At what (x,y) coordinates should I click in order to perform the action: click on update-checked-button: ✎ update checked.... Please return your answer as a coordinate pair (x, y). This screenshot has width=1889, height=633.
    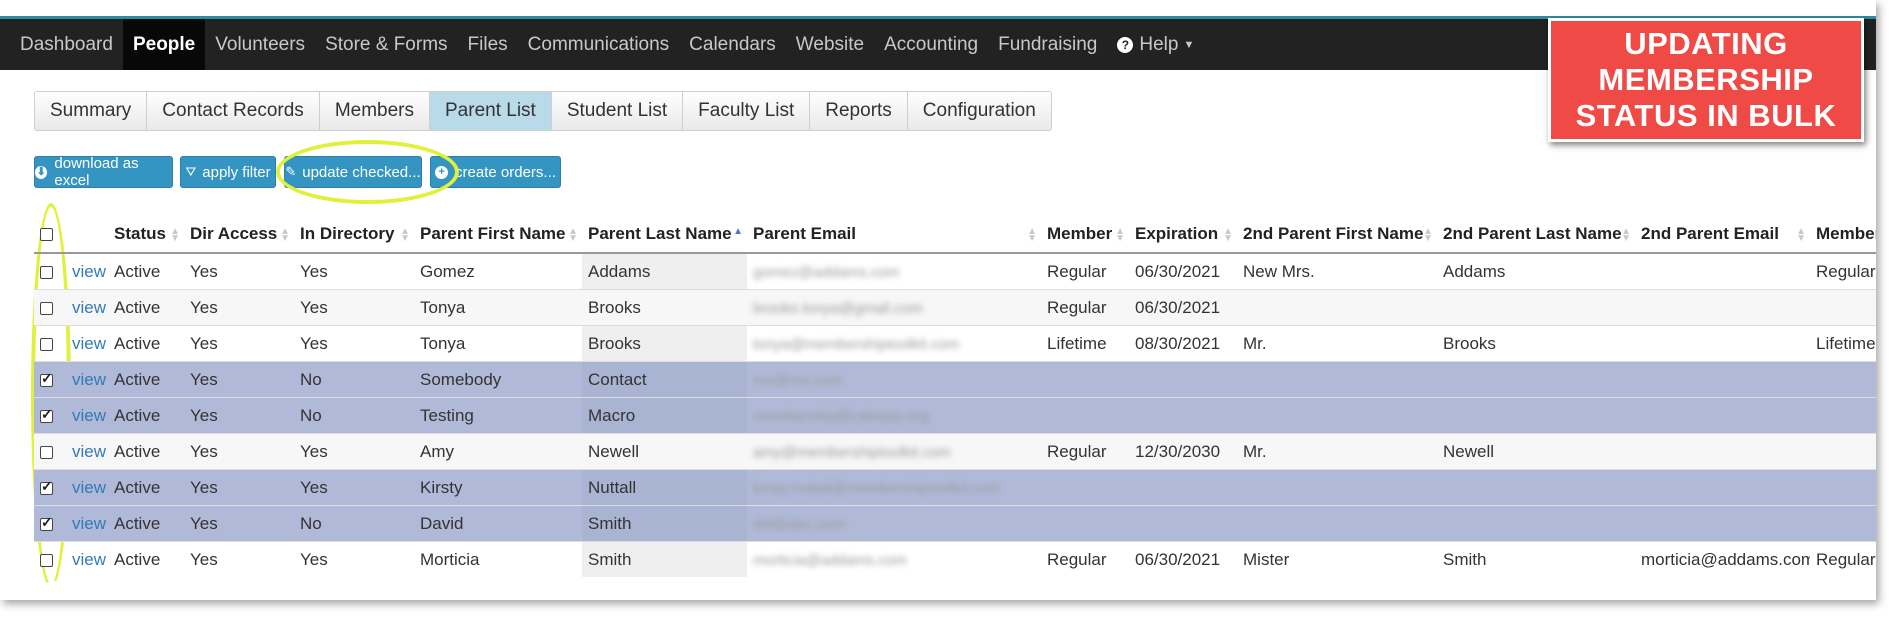
    Looking at the image, I should click on (353, 172).